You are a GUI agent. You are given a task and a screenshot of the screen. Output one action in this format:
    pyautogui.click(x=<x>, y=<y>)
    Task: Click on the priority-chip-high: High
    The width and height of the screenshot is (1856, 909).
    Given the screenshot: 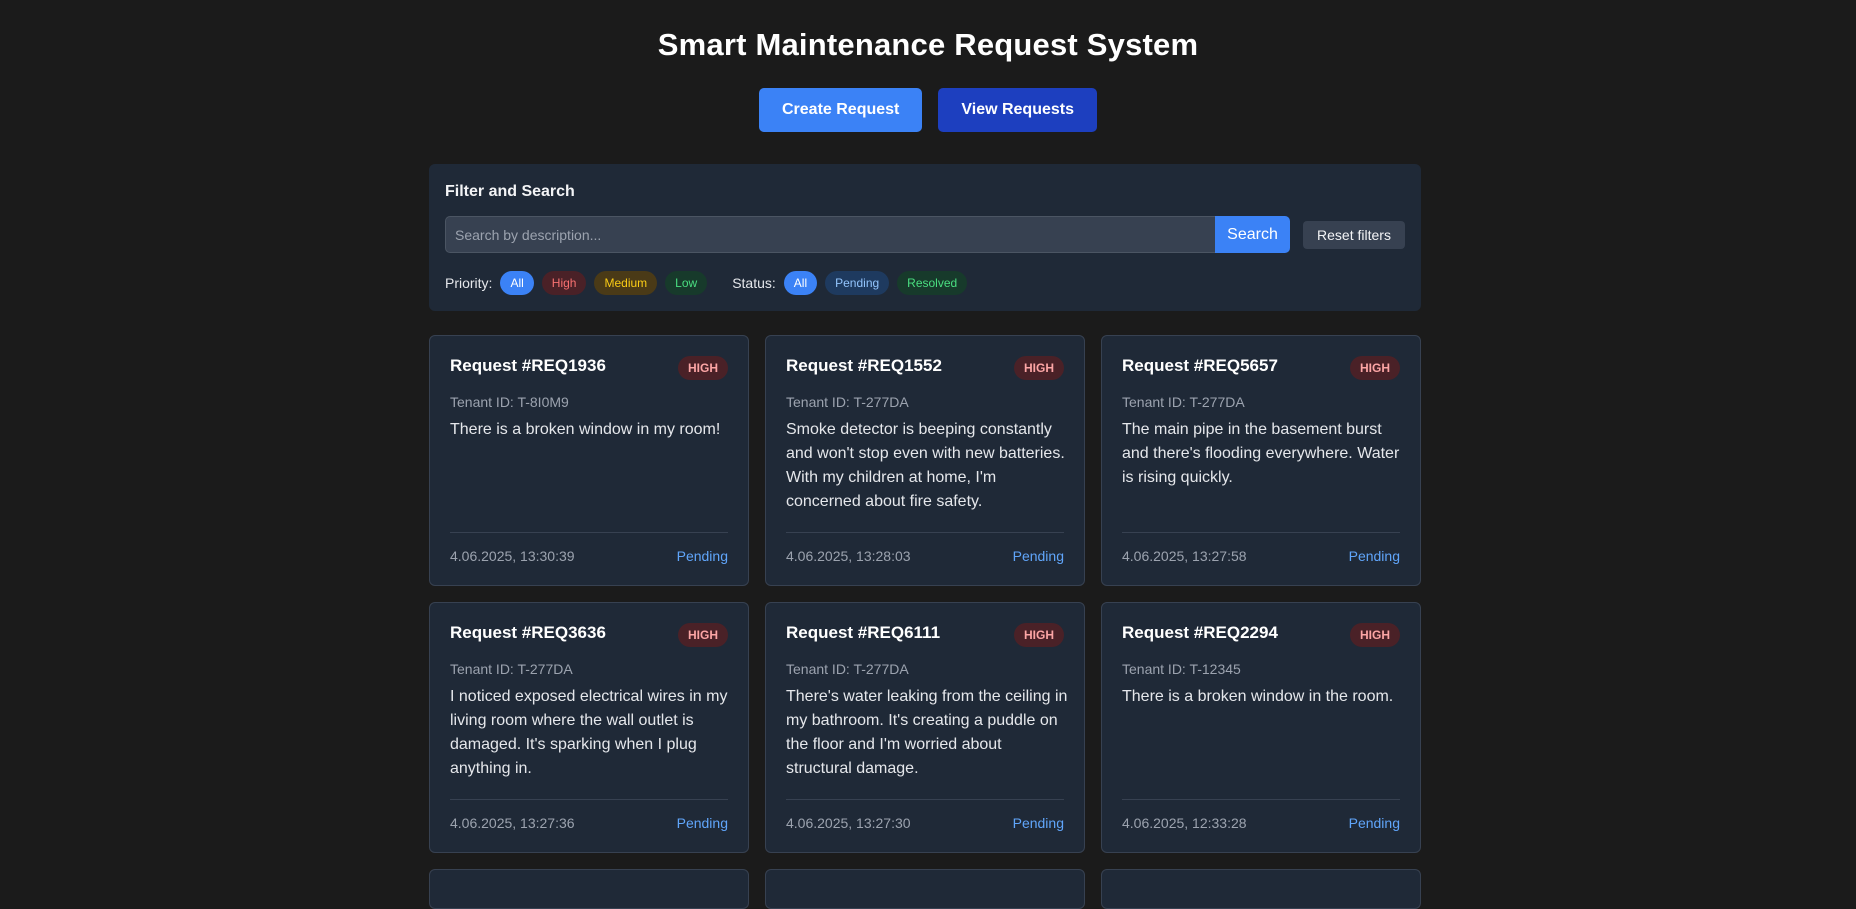 What is the action you would take?
    pyautogui.click(x=564, y=283)
    